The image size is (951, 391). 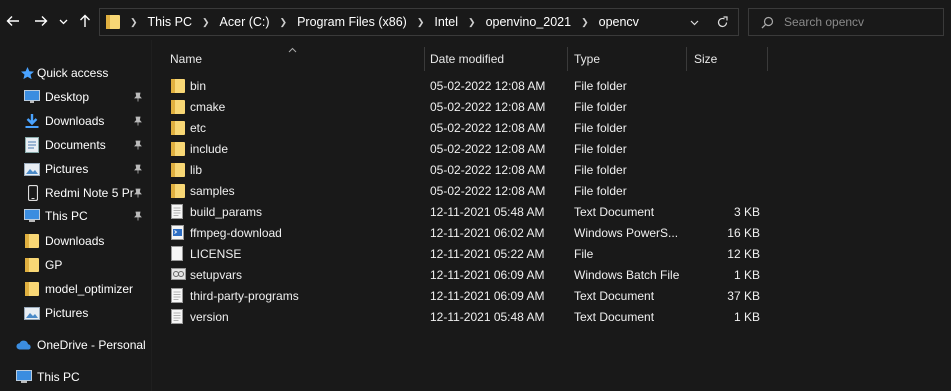 What do you see at coordinates (497, 59) in the screenshot?
I see `column-header-date: Date modified` at bounding box center [497, 59].